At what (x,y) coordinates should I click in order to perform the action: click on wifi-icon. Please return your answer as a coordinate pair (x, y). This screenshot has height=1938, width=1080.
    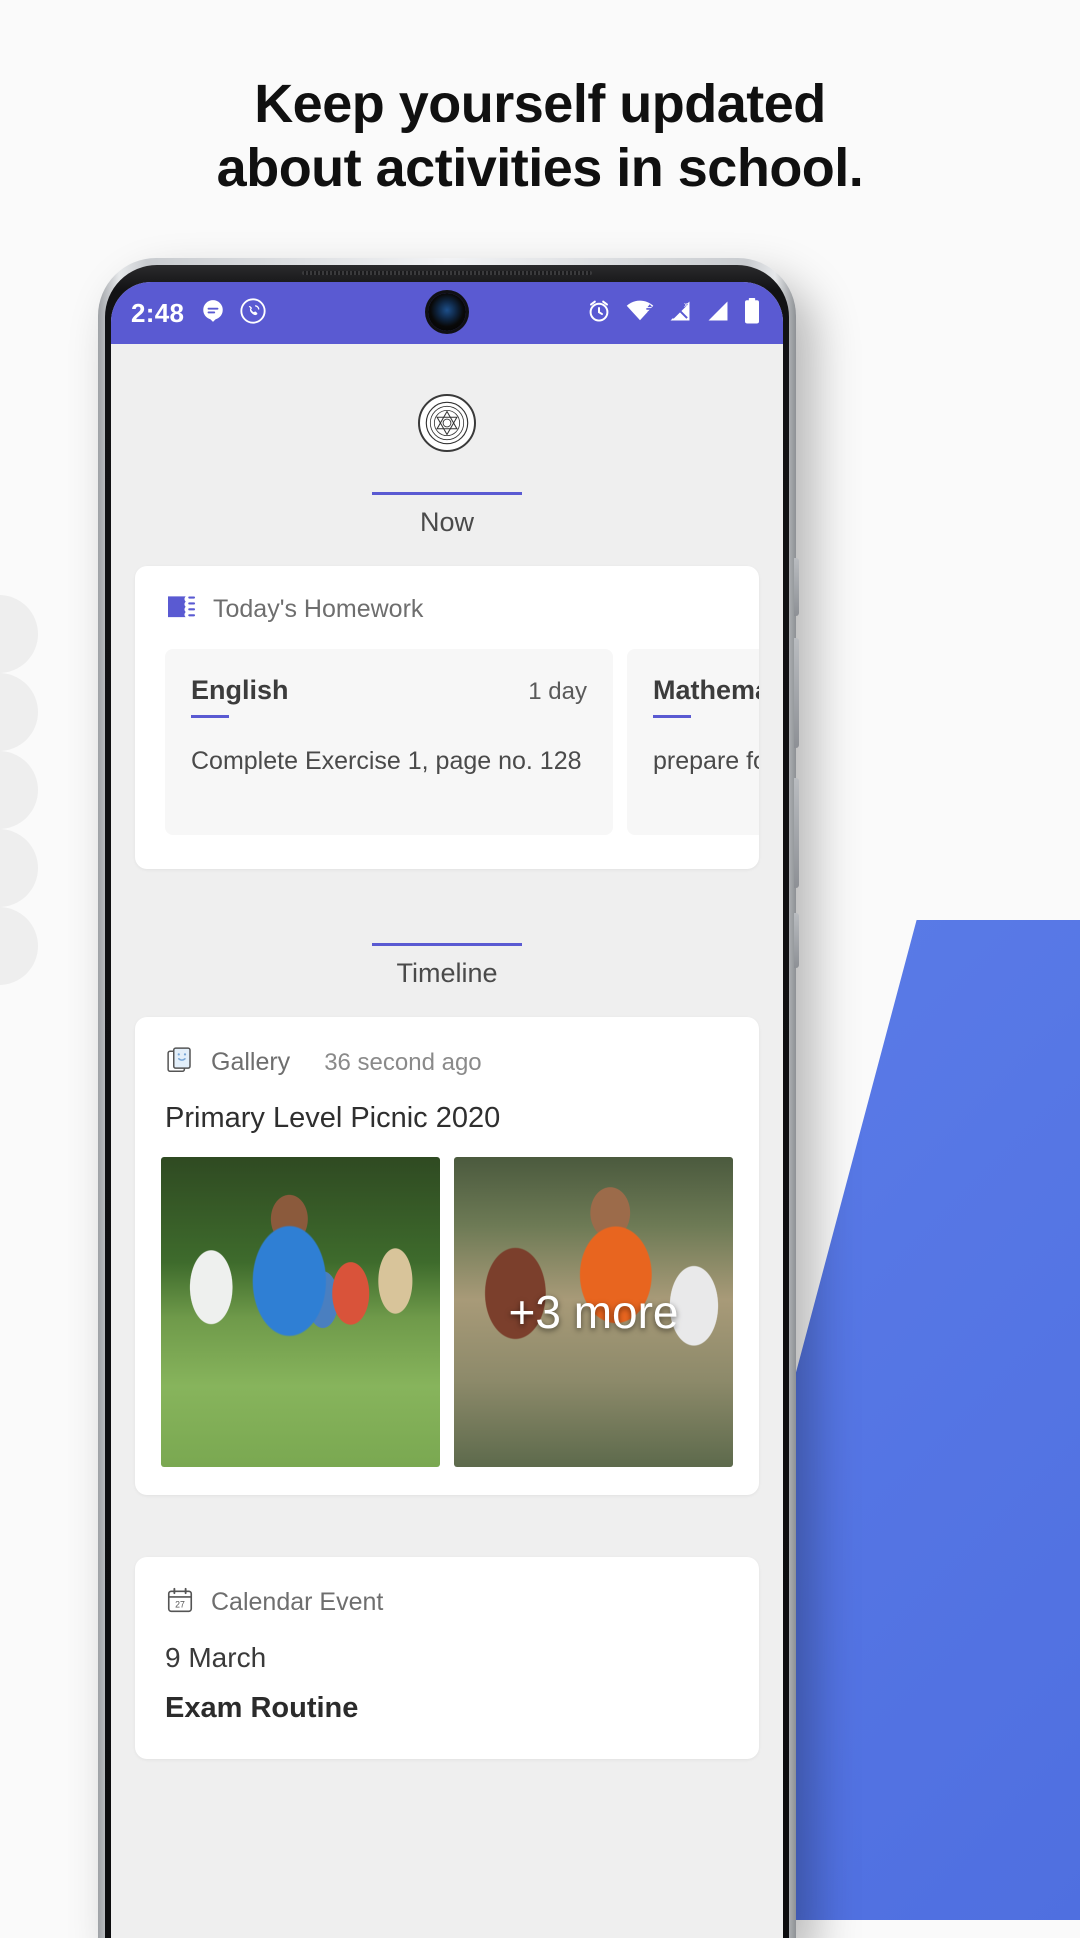
    Looking at the image, I should click on (640, 313).